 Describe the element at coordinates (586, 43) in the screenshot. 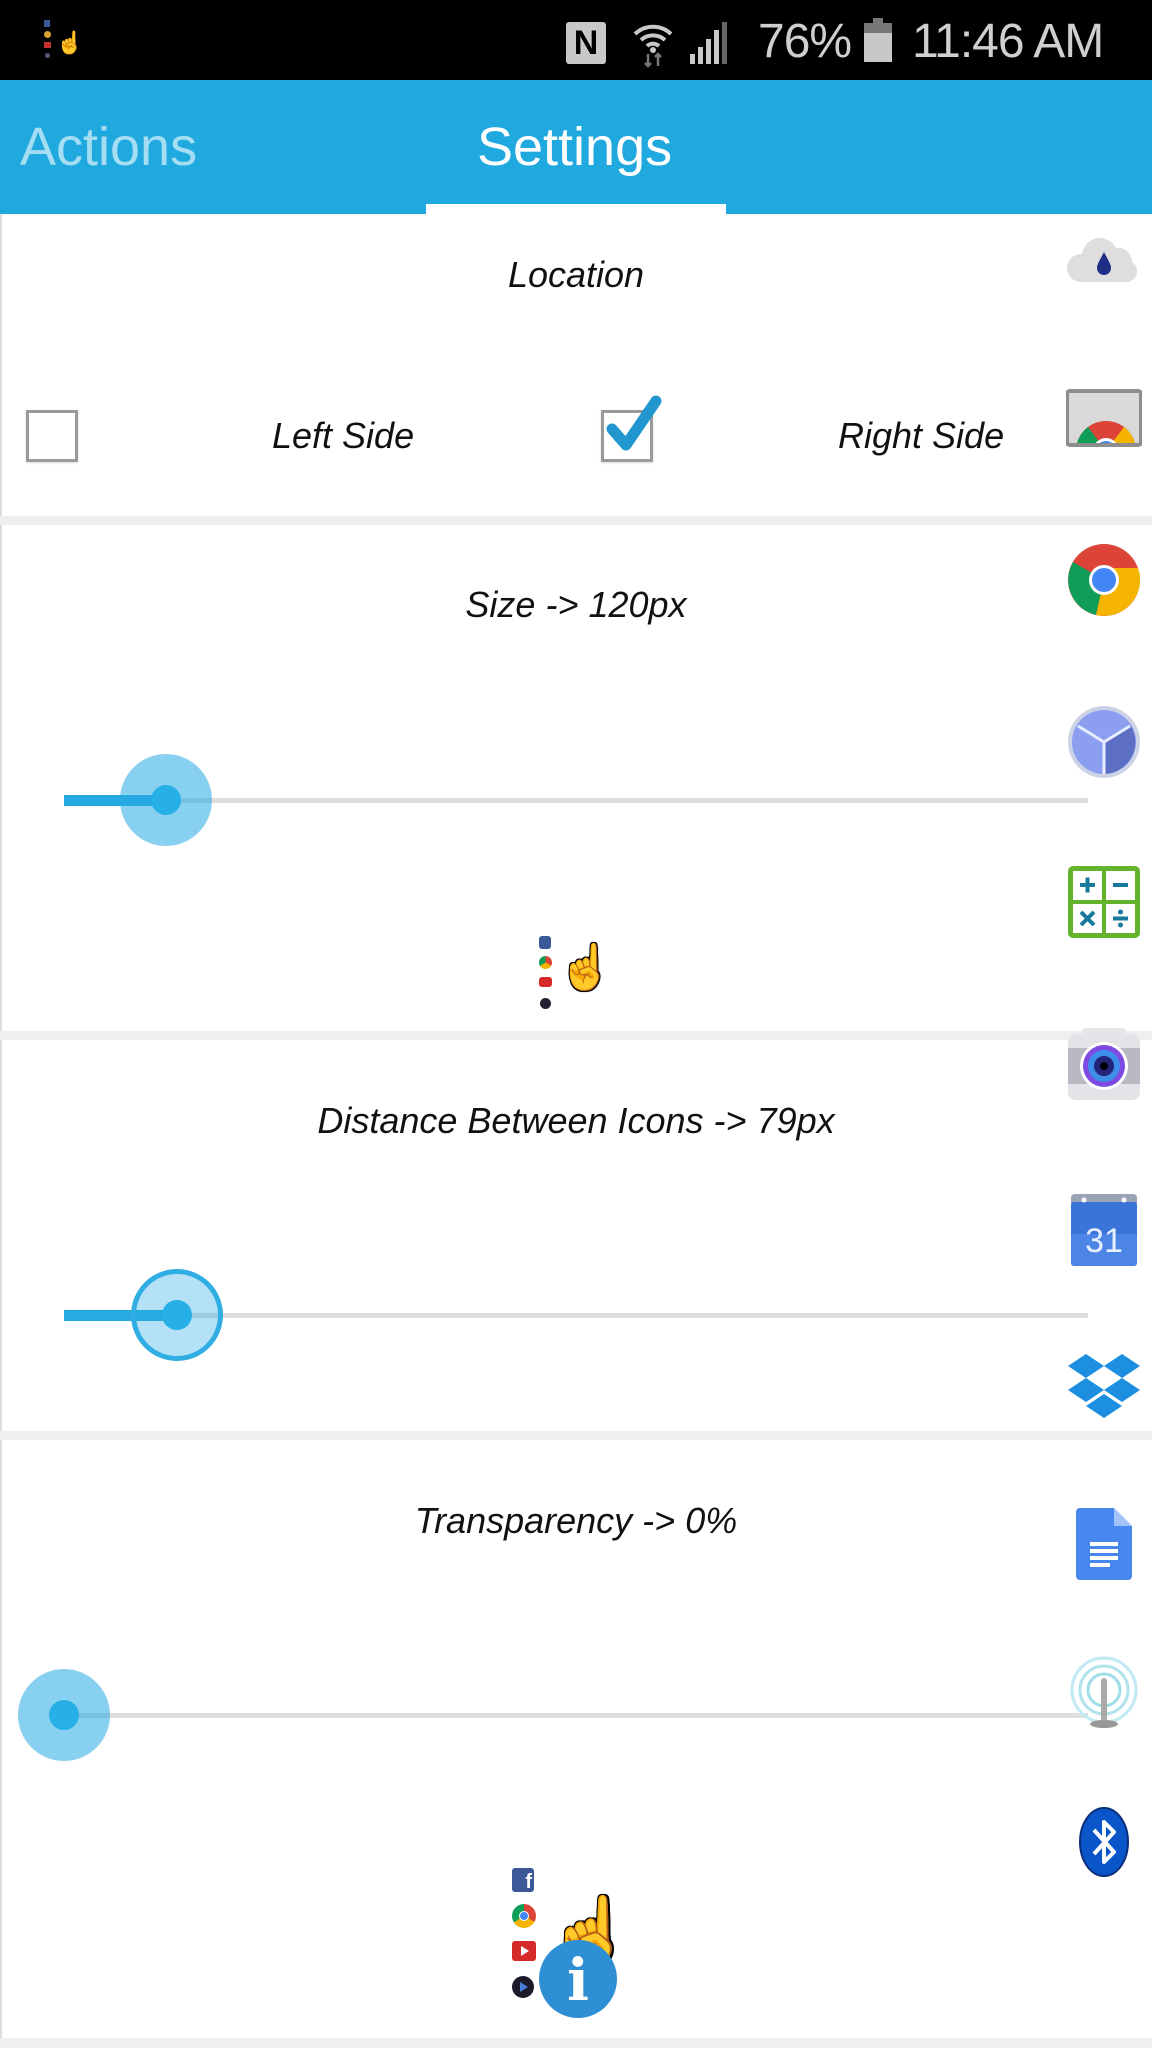

I see `nfc-icon: N` at that location.